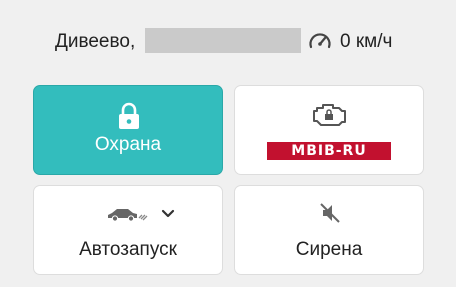  Describe the element at coordinates (329, 230) in the screenshot. I see `siren-button: Сирена` at that location.